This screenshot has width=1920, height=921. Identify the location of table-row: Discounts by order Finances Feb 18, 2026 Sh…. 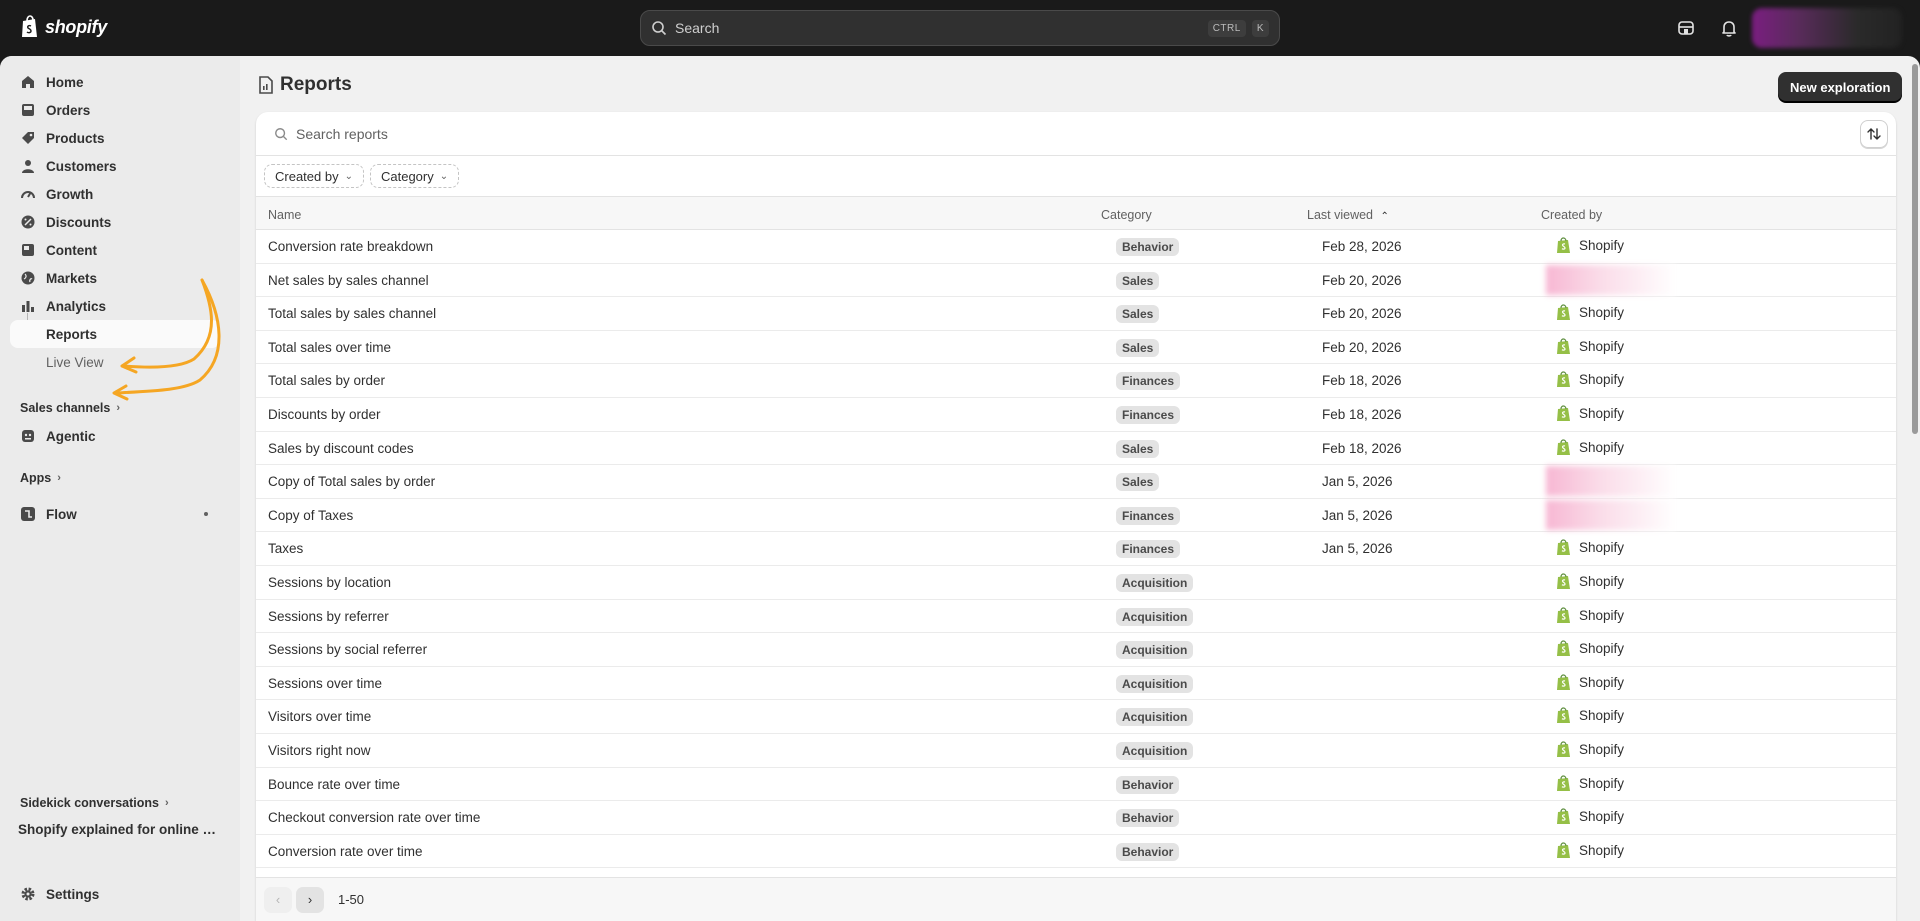
(1076, 415).